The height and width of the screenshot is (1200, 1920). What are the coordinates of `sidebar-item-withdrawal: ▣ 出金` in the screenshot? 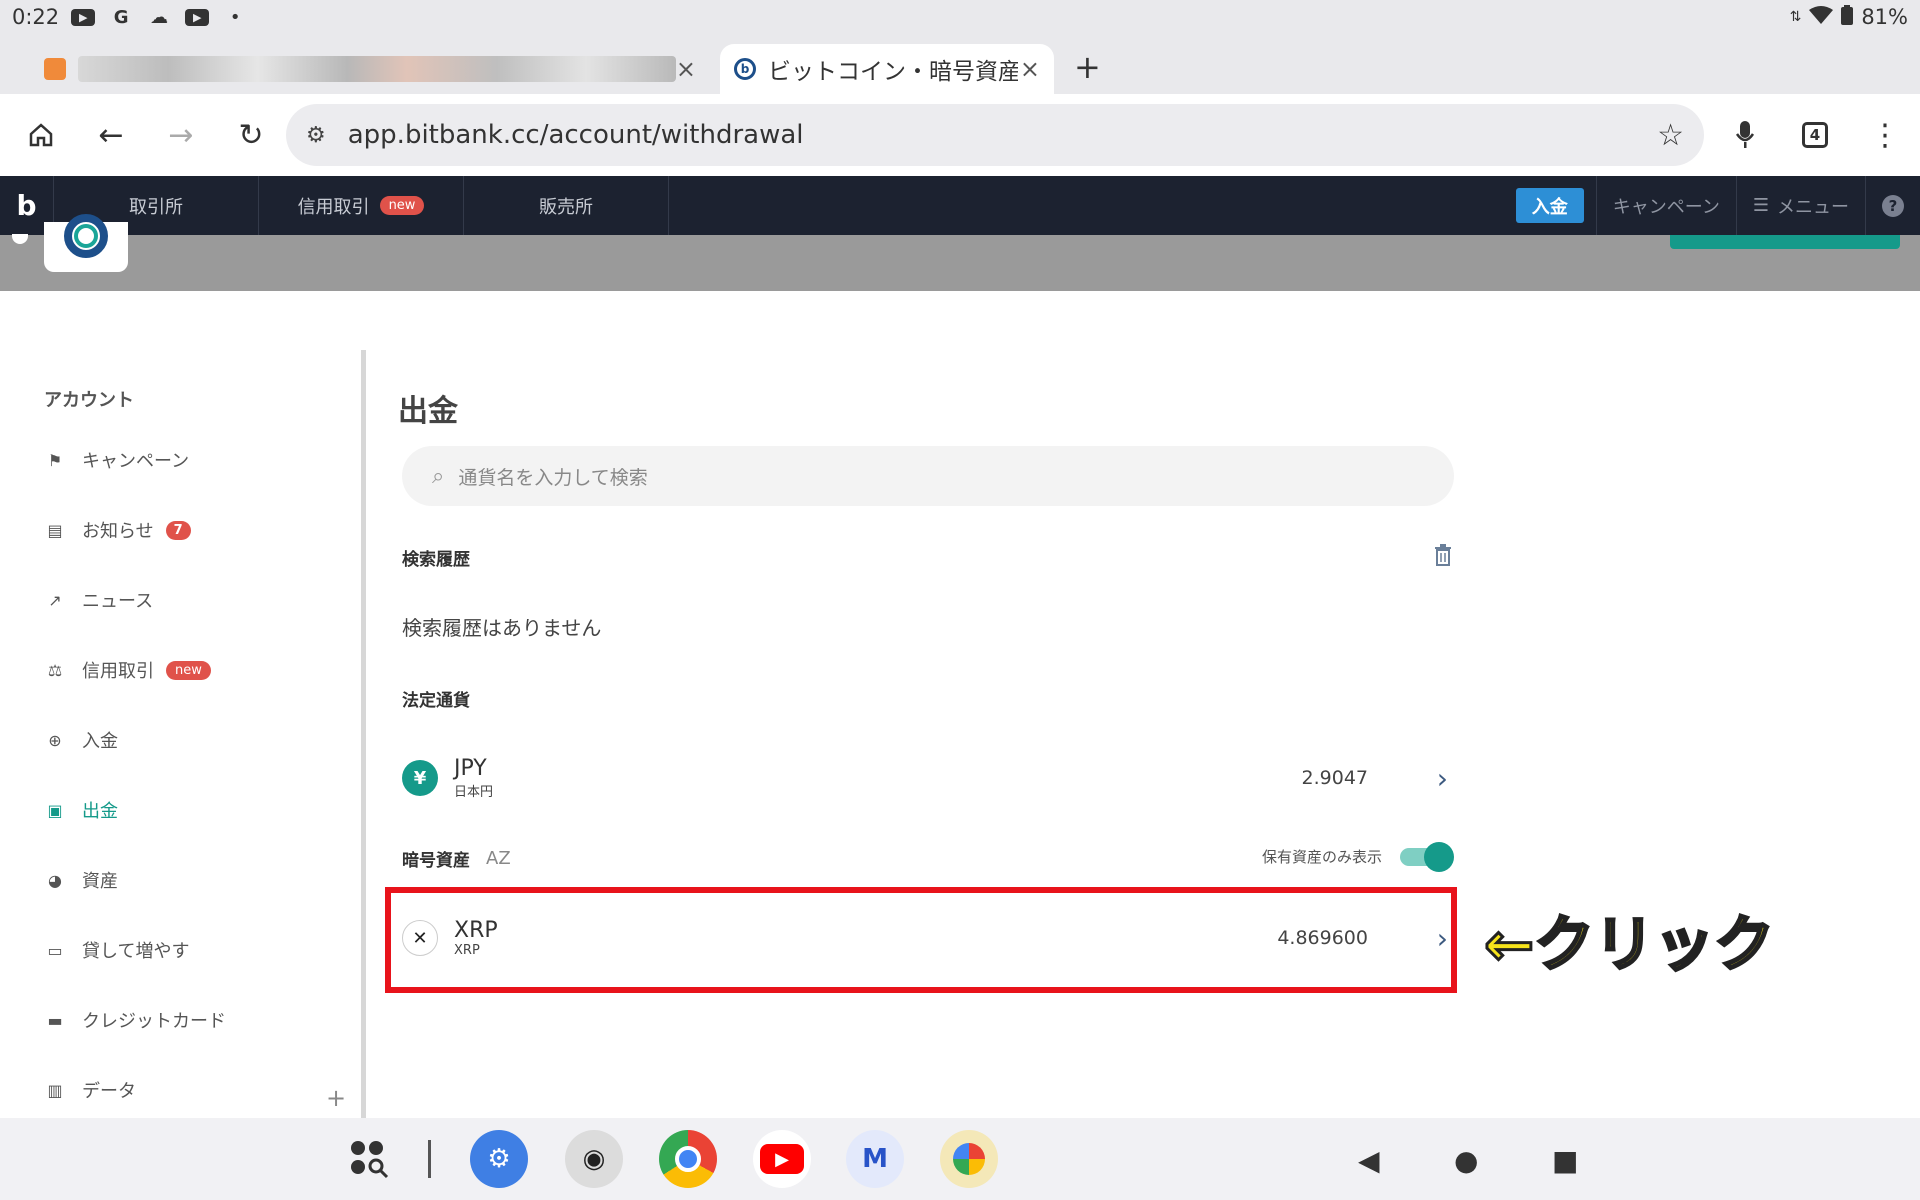 It's located at (194, 810).